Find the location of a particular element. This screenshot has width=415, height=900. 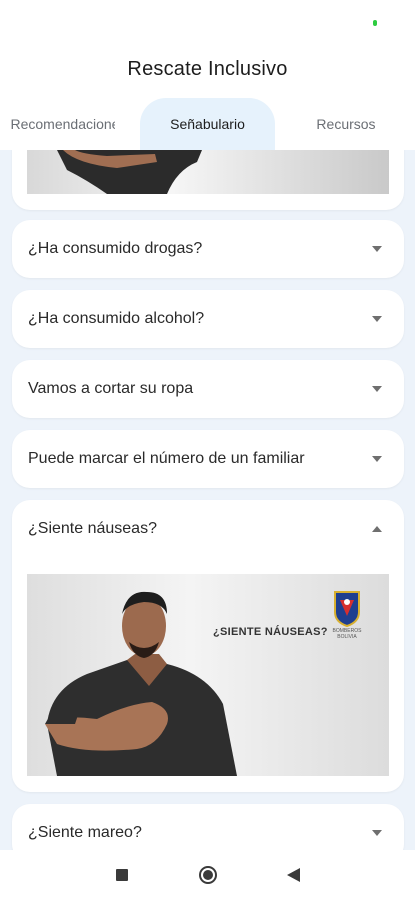

tab-recomendaciones: Recomendaciones is located at coordinates (62, 124).